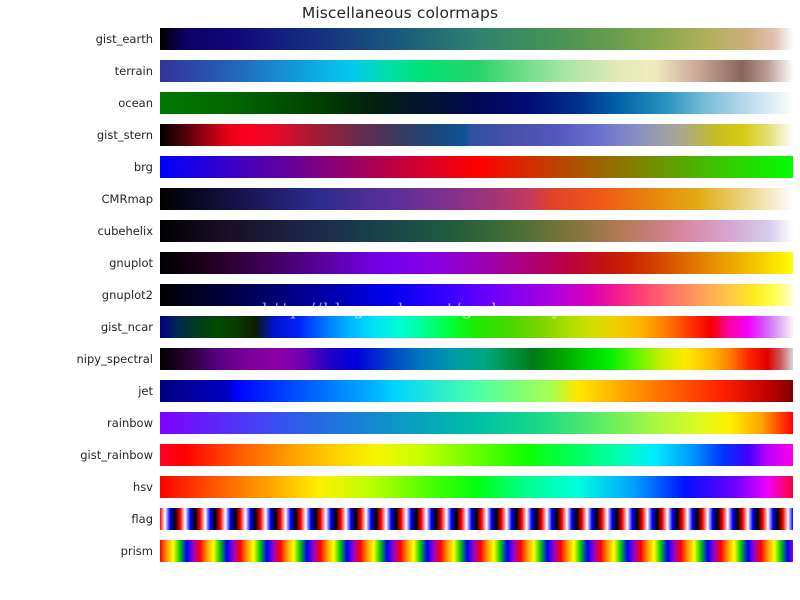 The image size is (800, 600). What do you see at coordinates (476, 295) in the screenshot?
I see `colormap-bar-gnuplot2` at bounding box center [476, 295].